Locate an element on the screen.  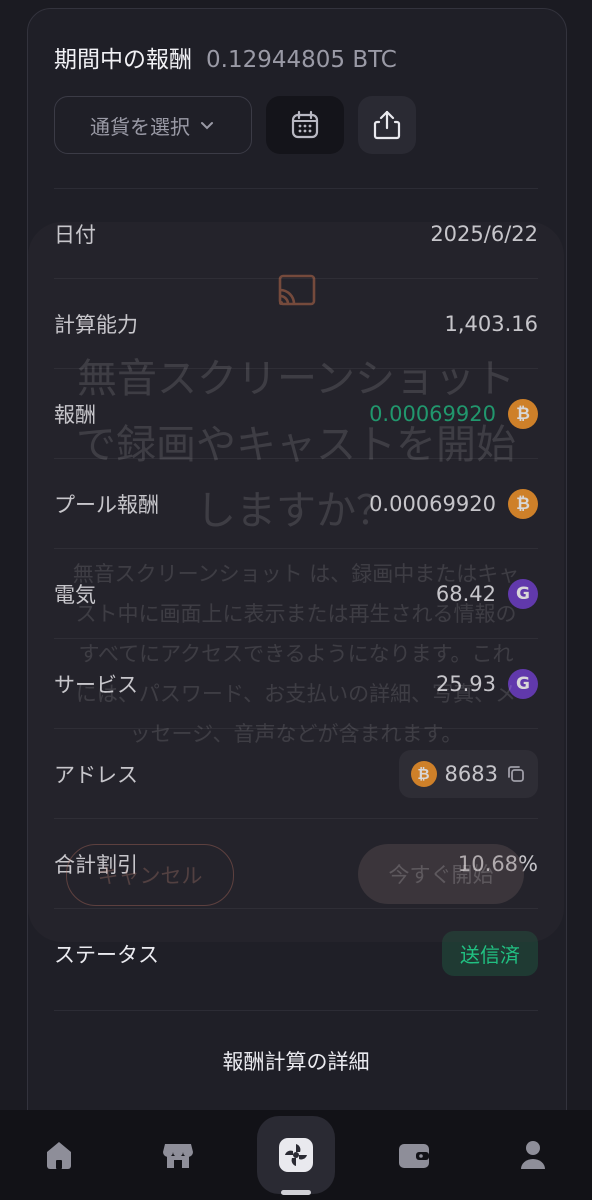
row-reward: 報酬 0.00069920 ₿ is located at coordinates (296, 413).